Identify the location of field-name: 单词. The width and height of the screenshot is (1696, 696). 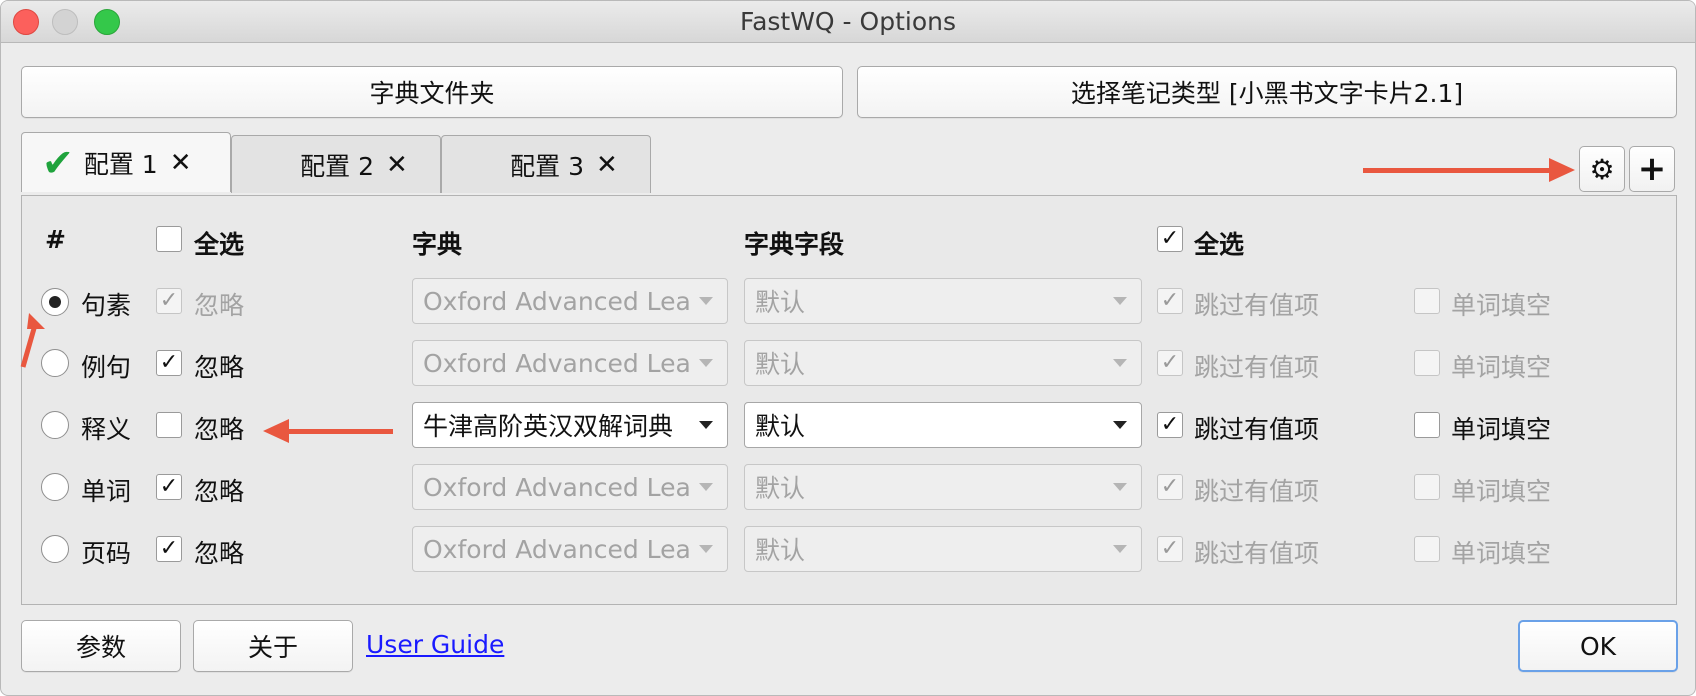
(106, 491).